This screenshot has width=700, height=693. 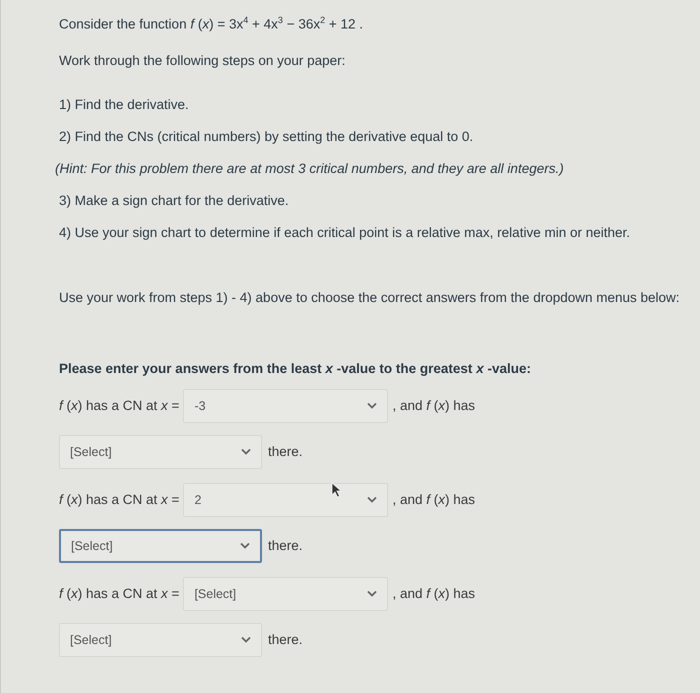 What do you see at coordinates (369, 297) in the screenshot?
I see `instruction-text: Use your work from steps 1) - 4) above to choose the correct answers from the dropdown menus below:` at bounding box center [369, 297].